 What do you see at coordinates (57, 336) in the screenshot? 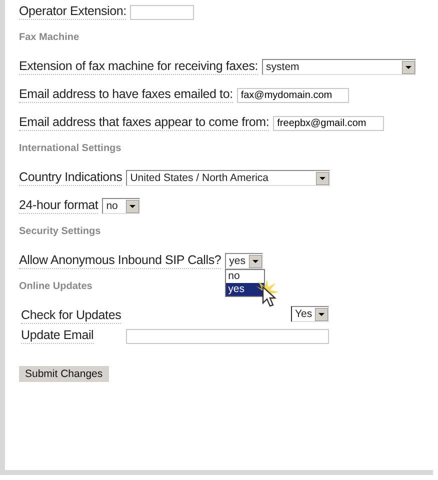
I see `field-label: Update Email` at bounding box center [57, 336].